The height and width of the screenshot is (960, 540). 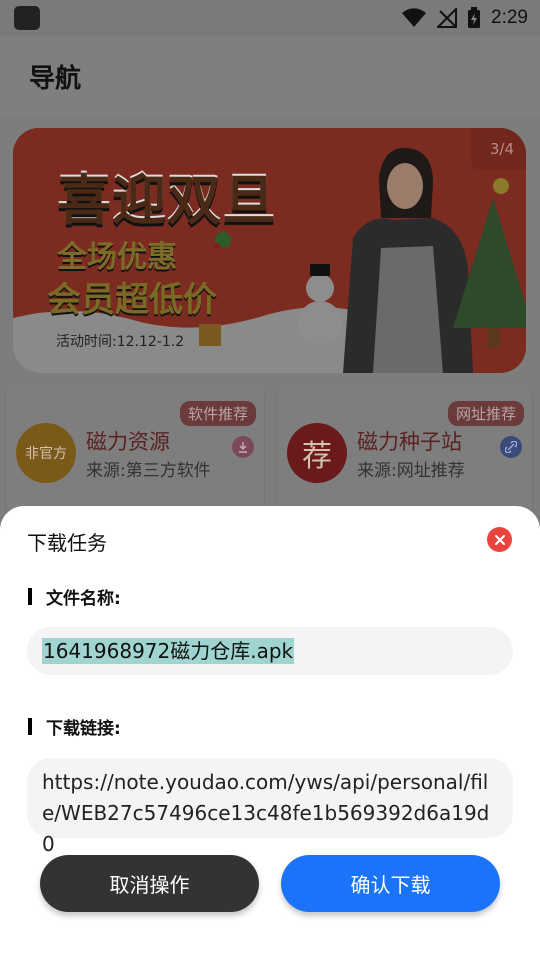 What do you see at coordinates (128, 442) in the screenshot?
I see `card-title: 磁力资源` at bounding box center [128, 442].